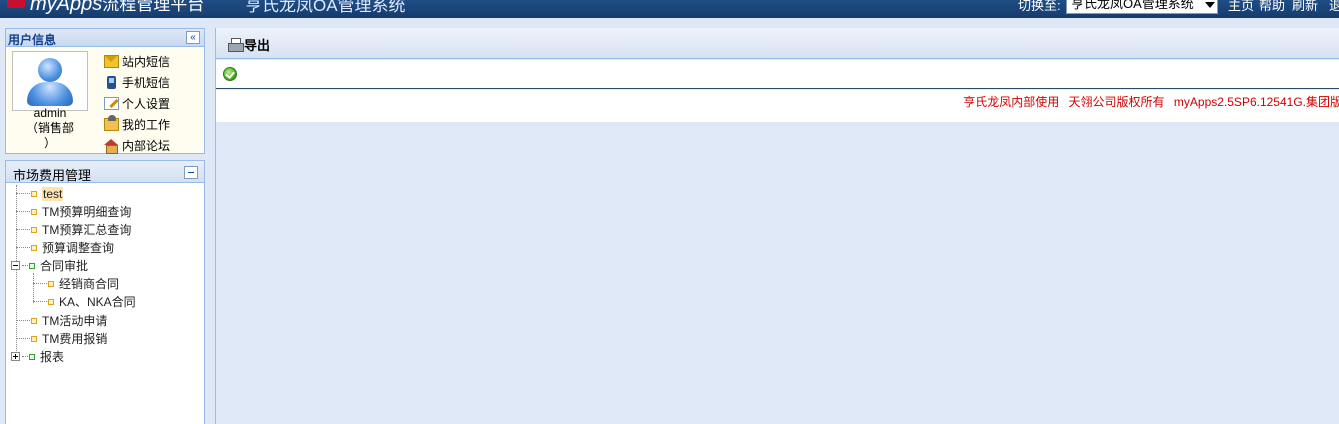  Describe the element at coordinates (117, 7) in the screenshot. I see `brand-title: myApps流程管理平台` at that location.